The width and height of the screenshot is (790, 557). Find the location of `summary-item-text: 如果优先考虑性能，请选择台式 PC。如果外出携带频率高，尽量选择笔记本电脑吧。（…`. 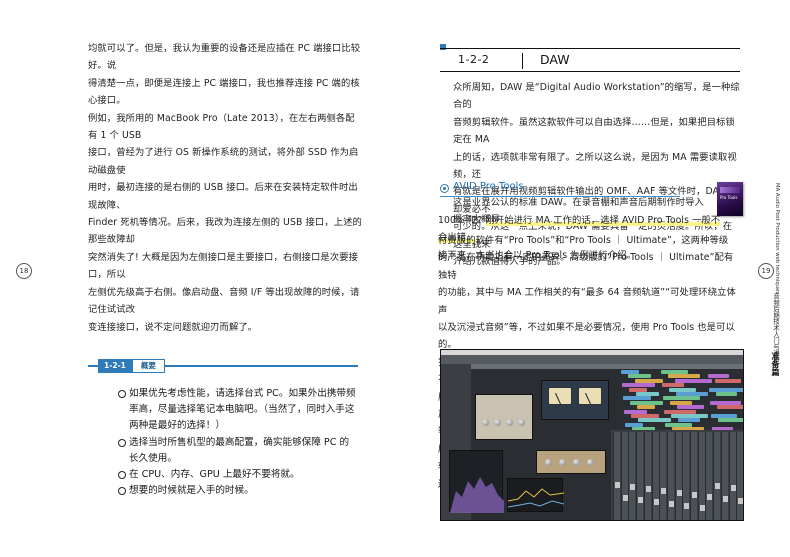

summary-item-text: 如果优先考虑性能，请选择台式 PC。如果外出携带频率高，尽量选择笔记本电脑吧。（… is located at coordinates (242, 410).